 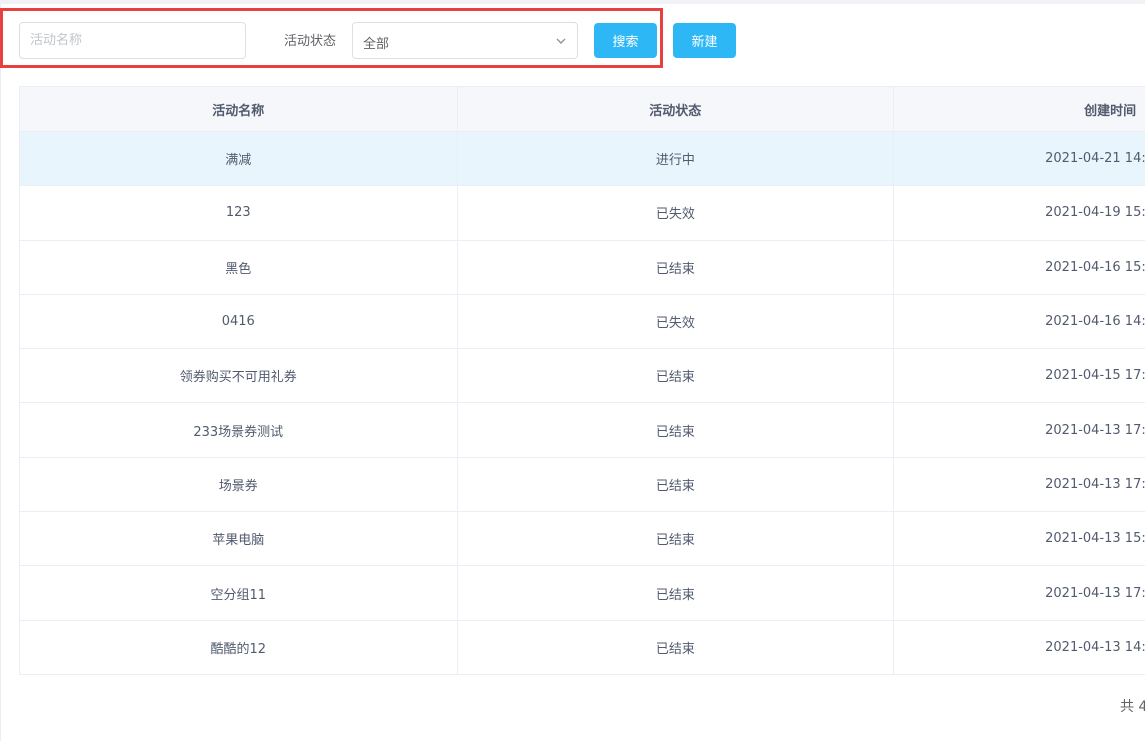 I want to click on header-cell-created: 创建时间, so click(x=1019, y=109).